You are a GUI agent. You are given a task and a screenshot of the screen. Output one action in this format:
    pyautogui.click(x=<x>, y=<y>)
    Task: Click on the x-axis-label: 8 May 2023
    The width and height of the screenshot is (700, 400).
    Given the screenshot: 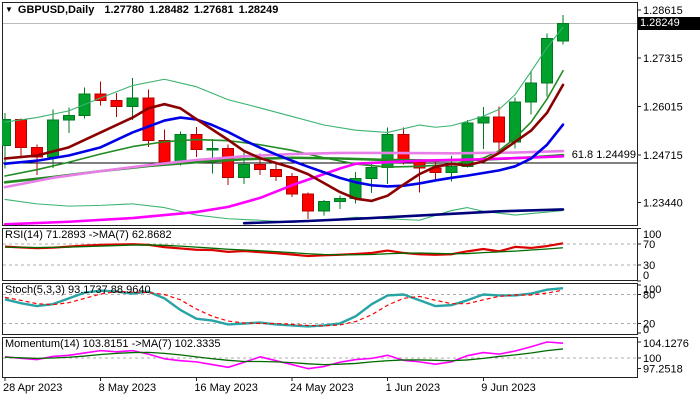 What is the action you would take?
    pyautogui.click(x=127, y=388)
    